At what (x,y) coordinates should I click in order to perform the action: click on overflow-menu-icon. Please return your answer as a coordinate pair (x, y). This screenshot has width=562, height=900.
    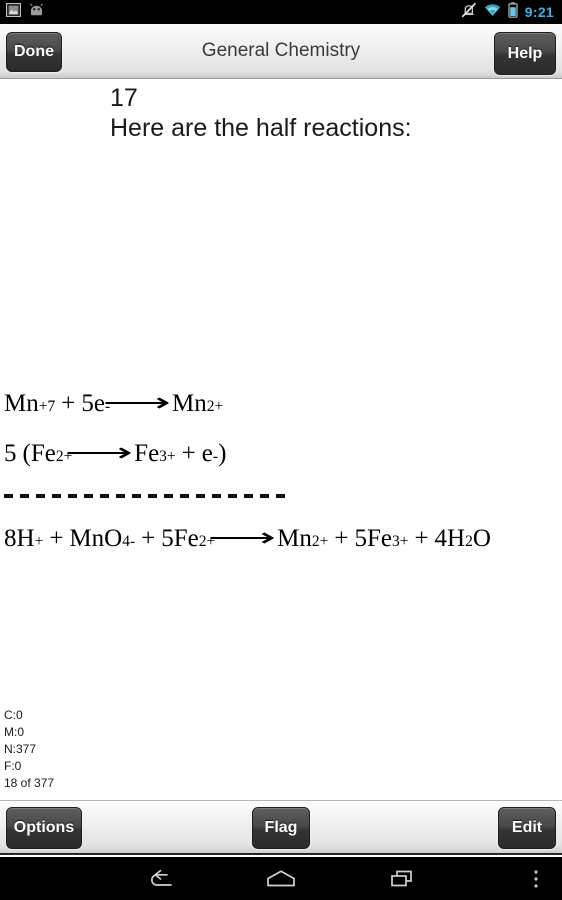
    Looking at the image, I should click on (536, 878).